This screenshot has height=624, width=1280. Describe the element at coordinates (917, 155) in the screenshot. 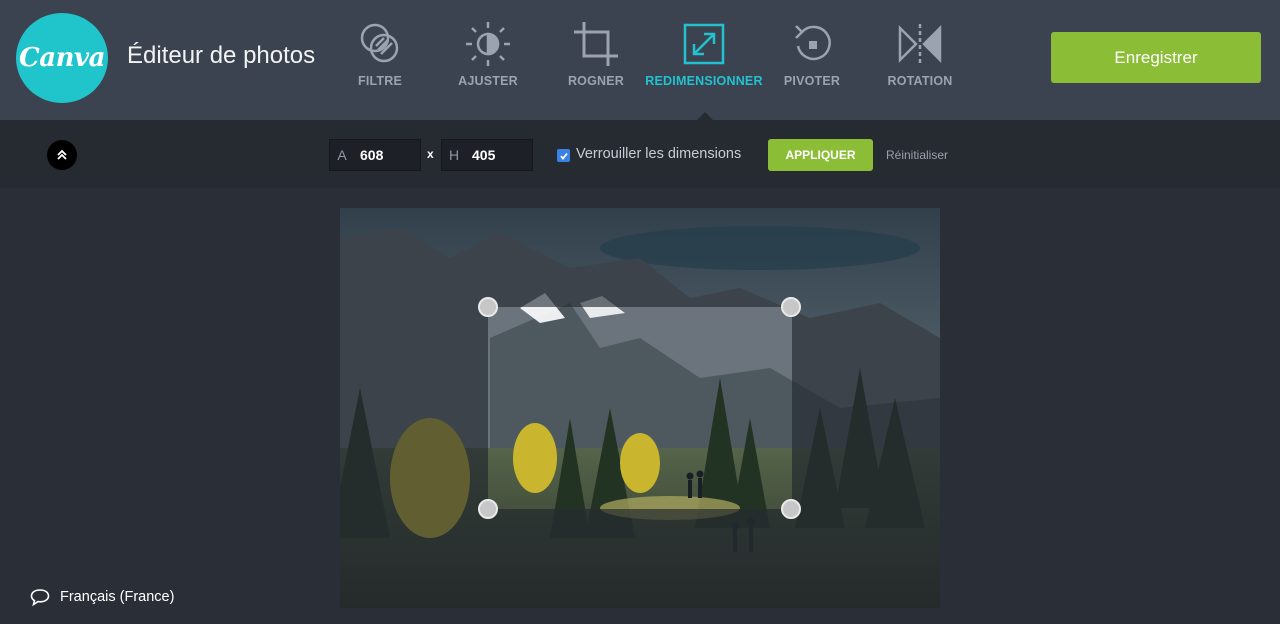

I see `reset-link: Réinitialiser` at that location.